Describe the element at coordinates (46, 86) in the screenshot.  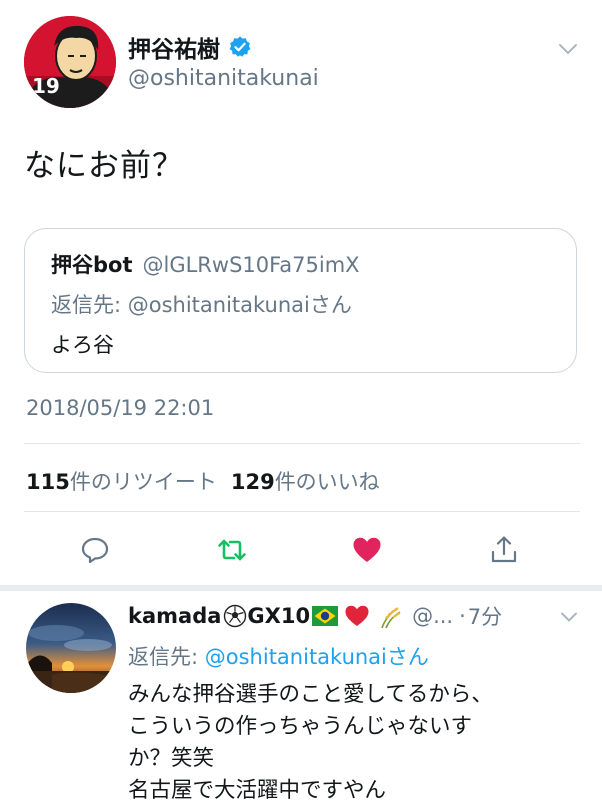
I see `avatar-number: 19` at that location.